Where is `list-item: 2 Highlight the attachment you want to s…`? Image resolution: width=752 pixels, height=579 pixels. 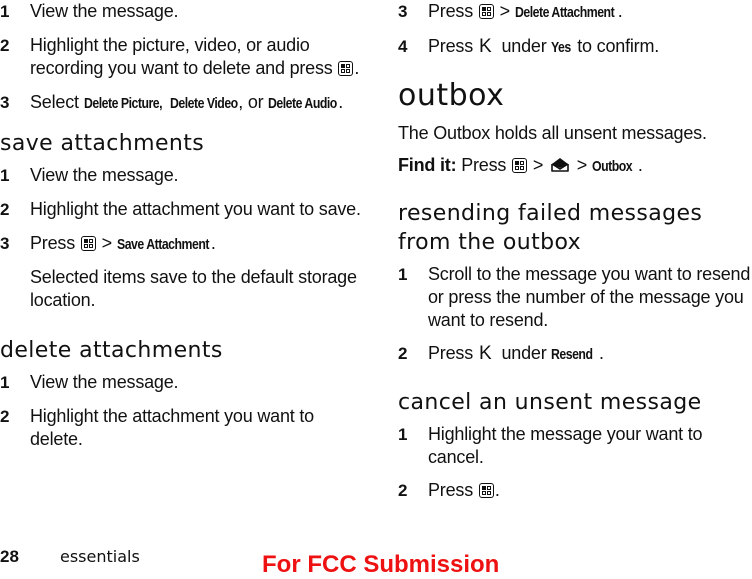
list-item: 2 Highlight the attachment you want to s… is located at coordinates (180, 209).